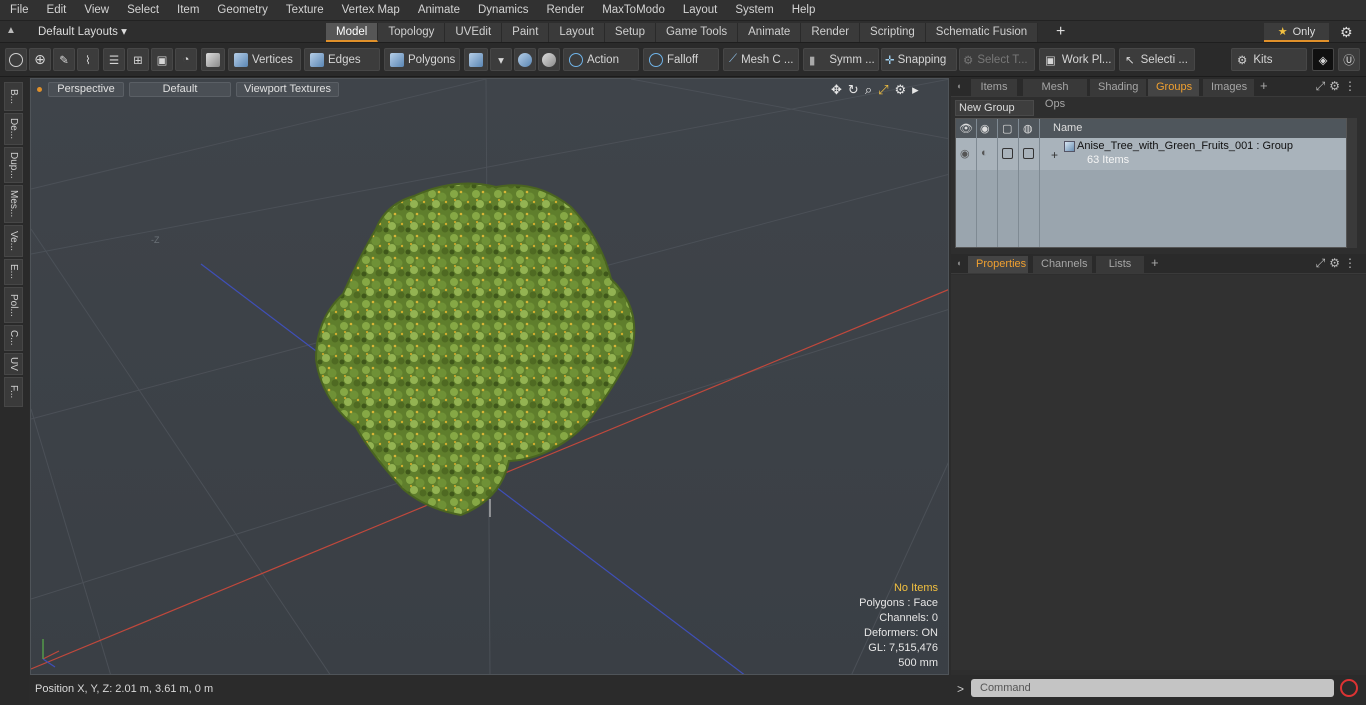  Describe the element at coordinates (40, 59) in the screenshot. I see `globe-button: ⊕` at that location.